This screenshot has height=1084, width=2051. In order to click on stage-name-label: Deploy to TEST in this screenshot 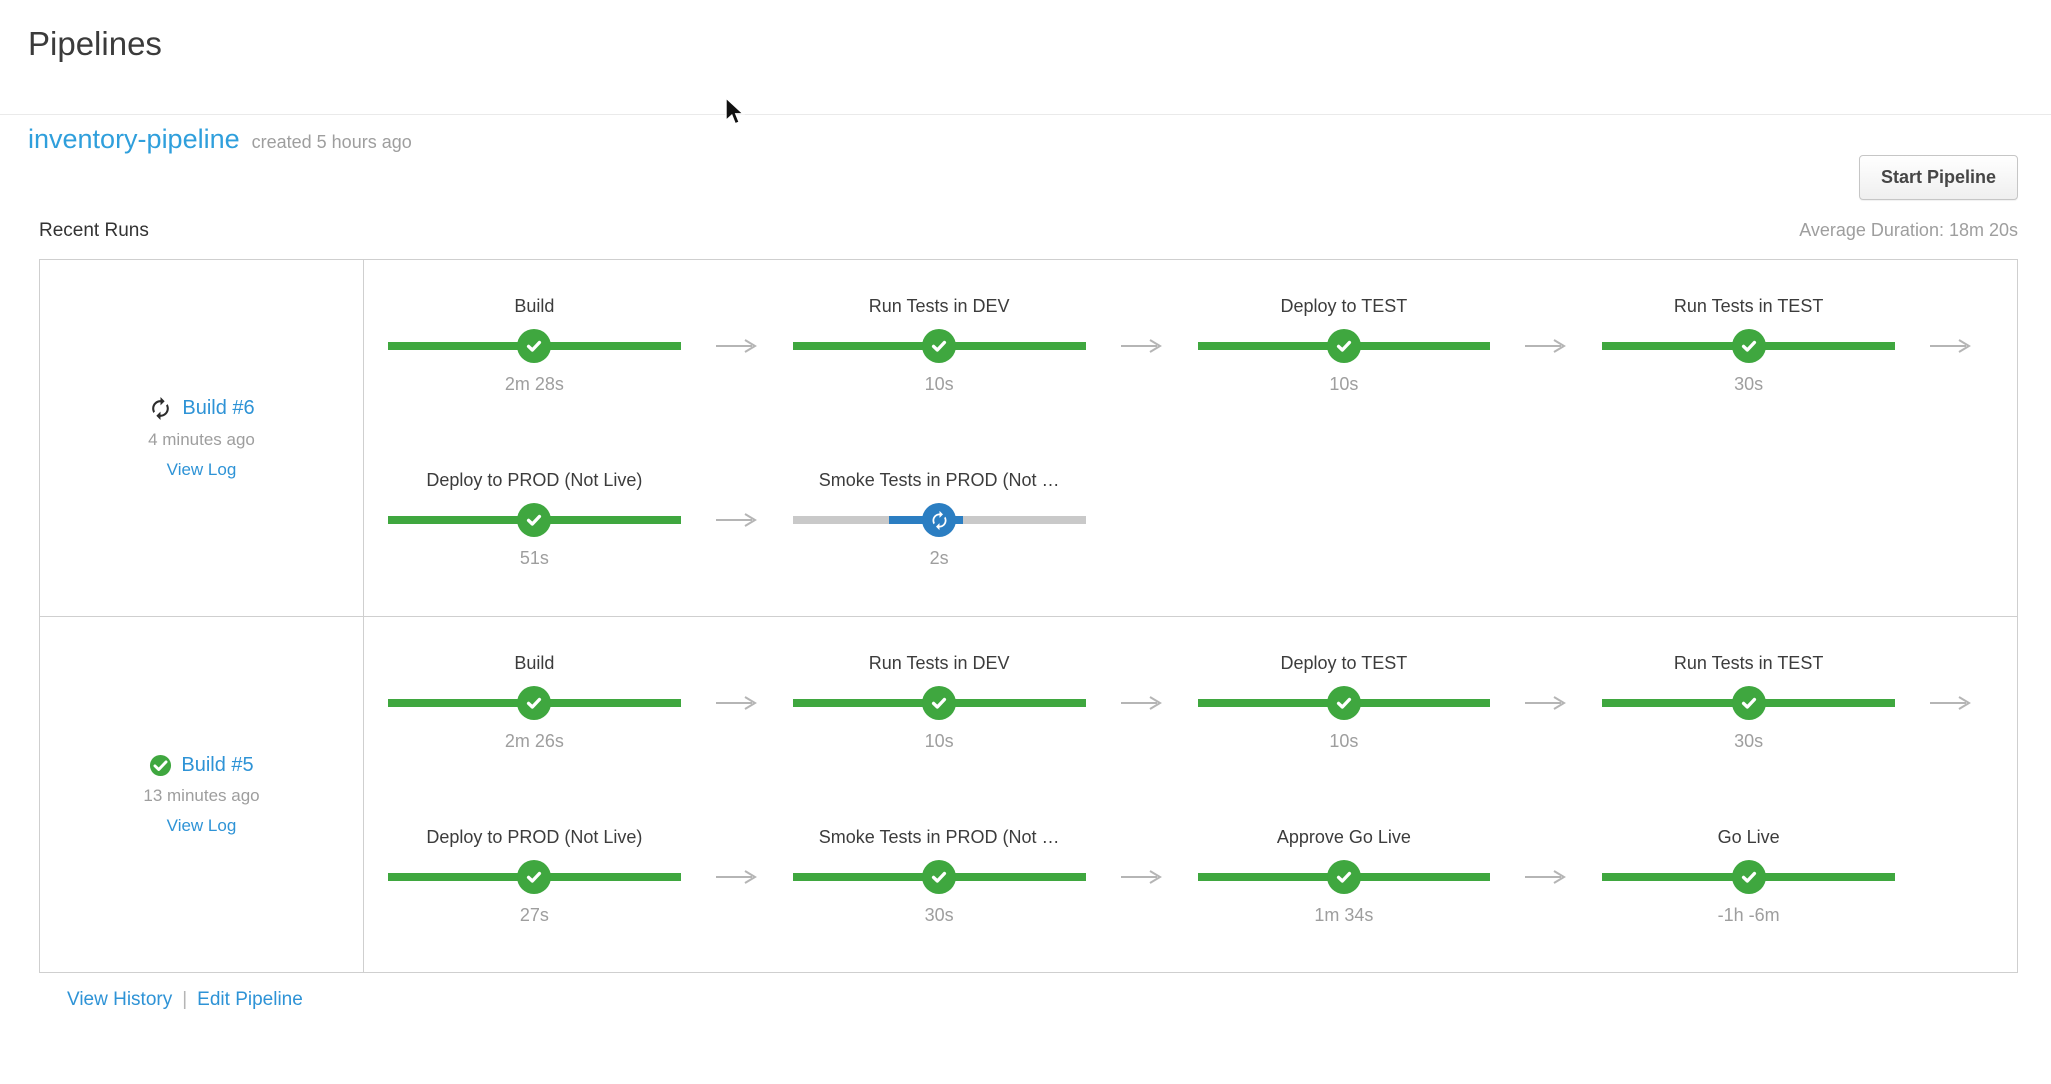, I will do `click(1344, 306)`.